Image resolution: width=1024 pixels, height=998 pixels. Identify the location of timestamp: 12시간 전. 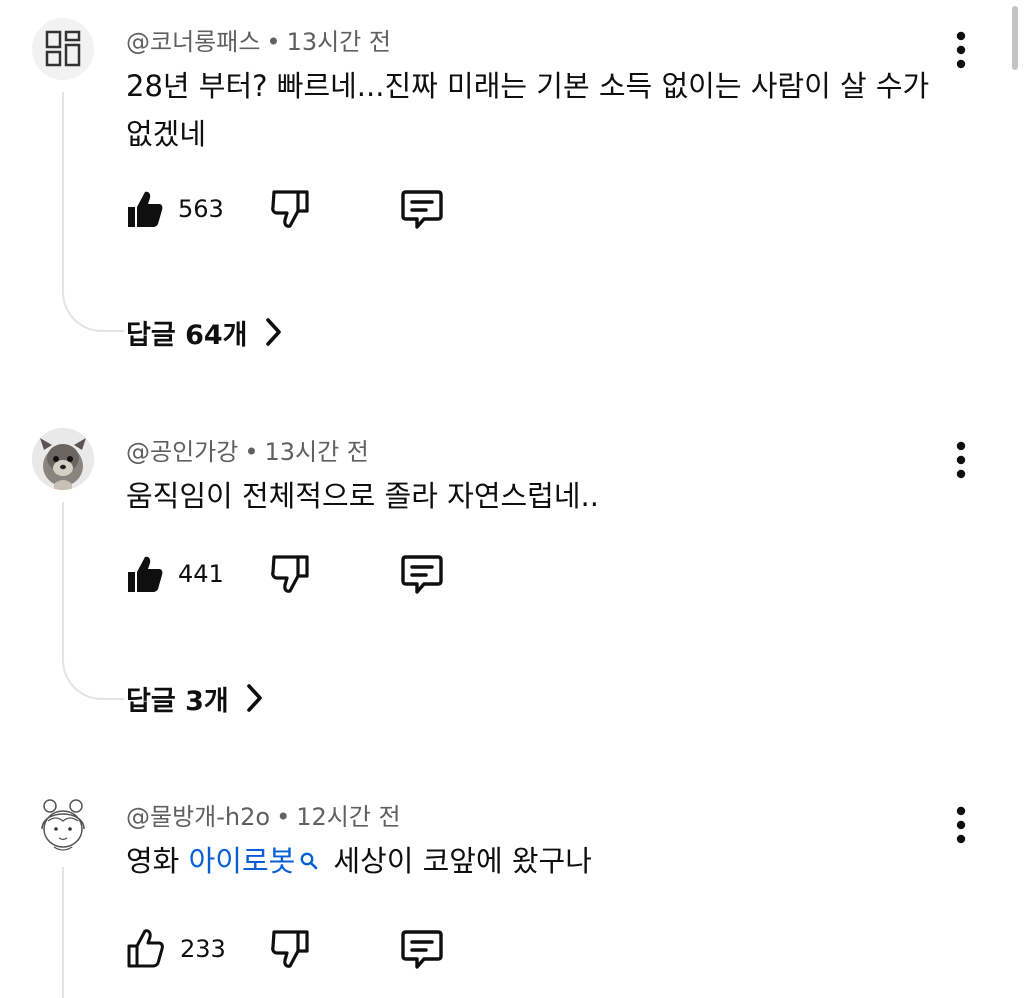
(348, 817).